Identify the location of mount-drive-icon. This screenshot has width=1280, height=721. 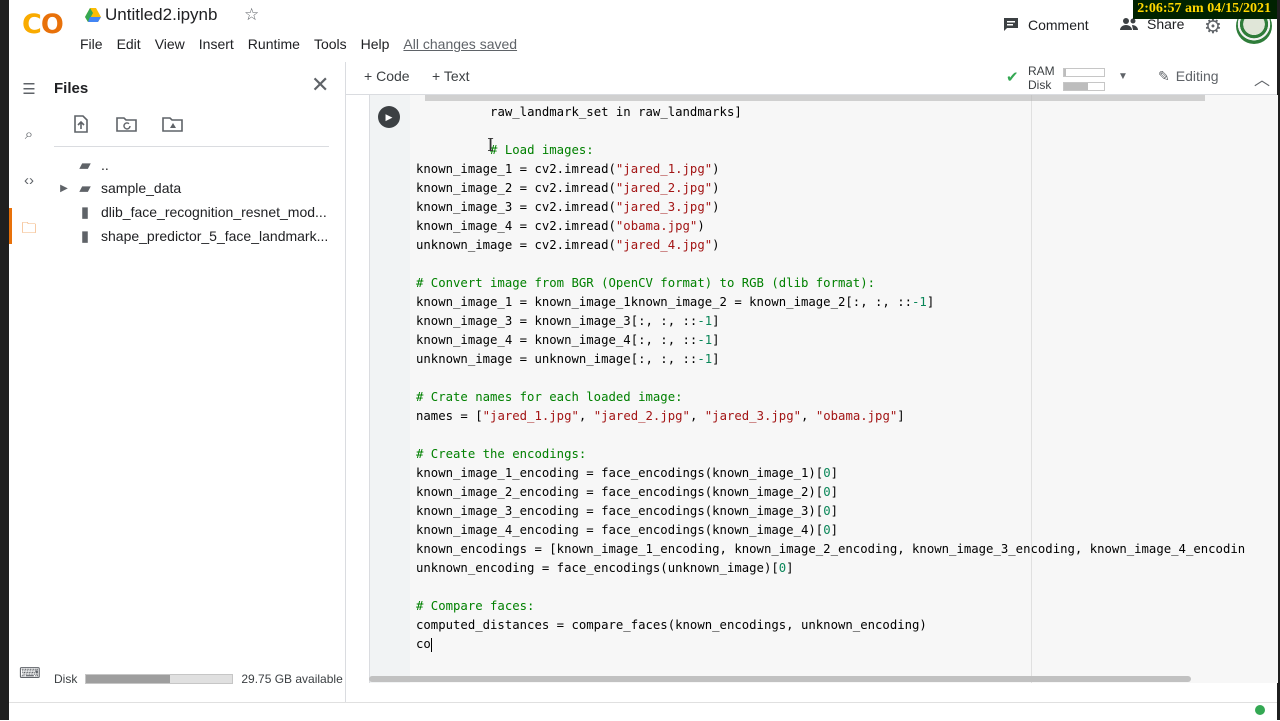
(173, 126).